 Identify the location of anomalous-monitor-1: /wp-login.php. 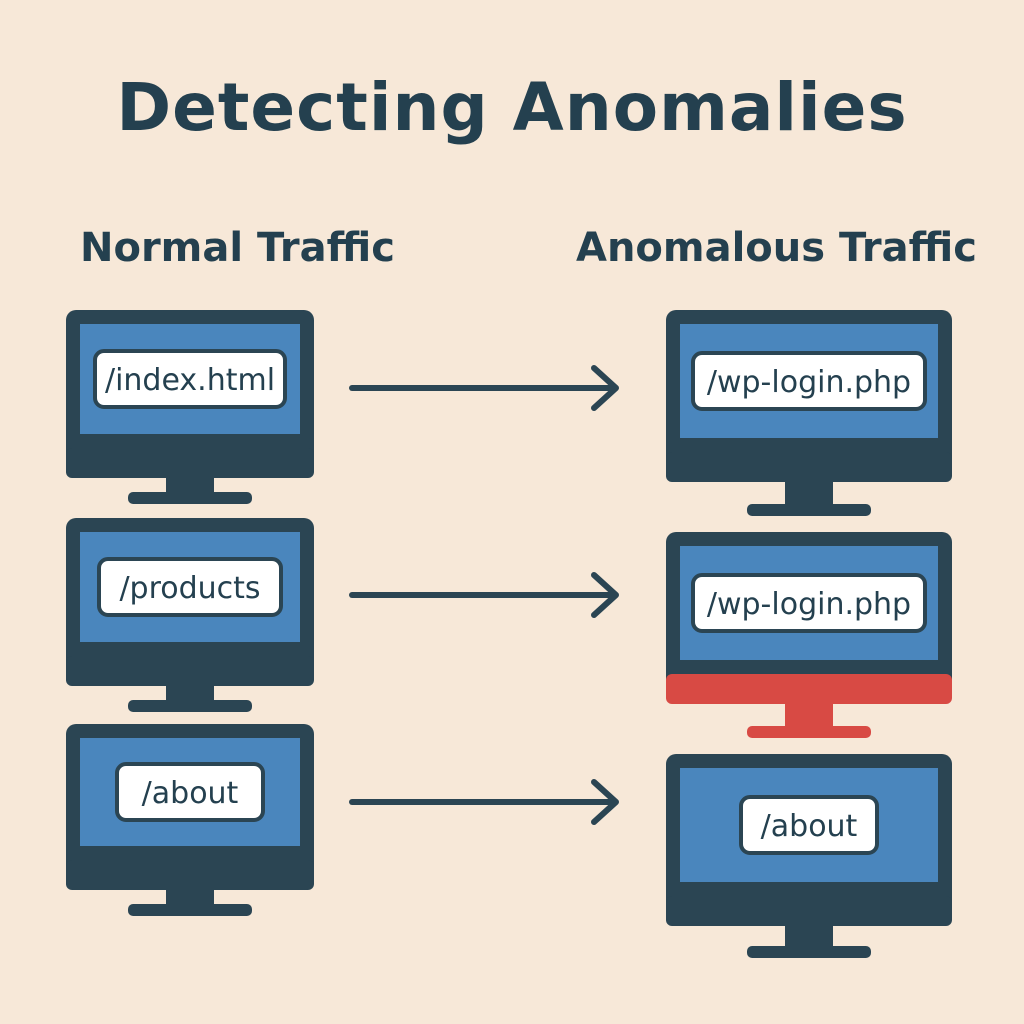
(809, 413).